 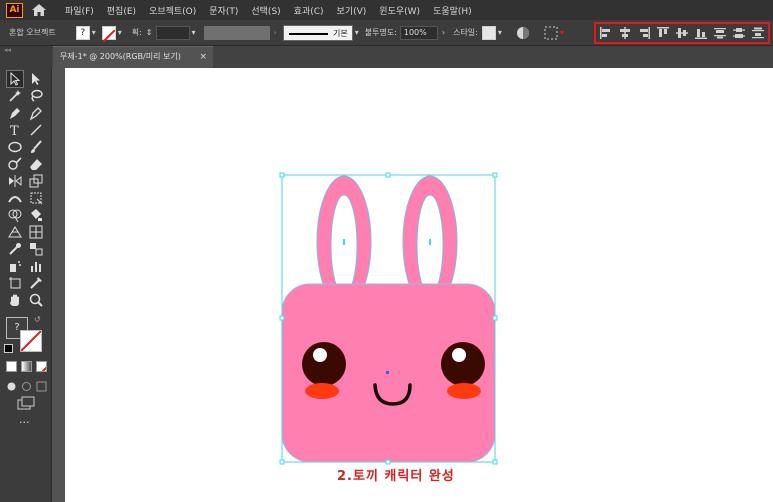 What do you see at coordinates (551, 33) in the screenshot?
I see `align-to-icon` at bounding box center [551, 33].